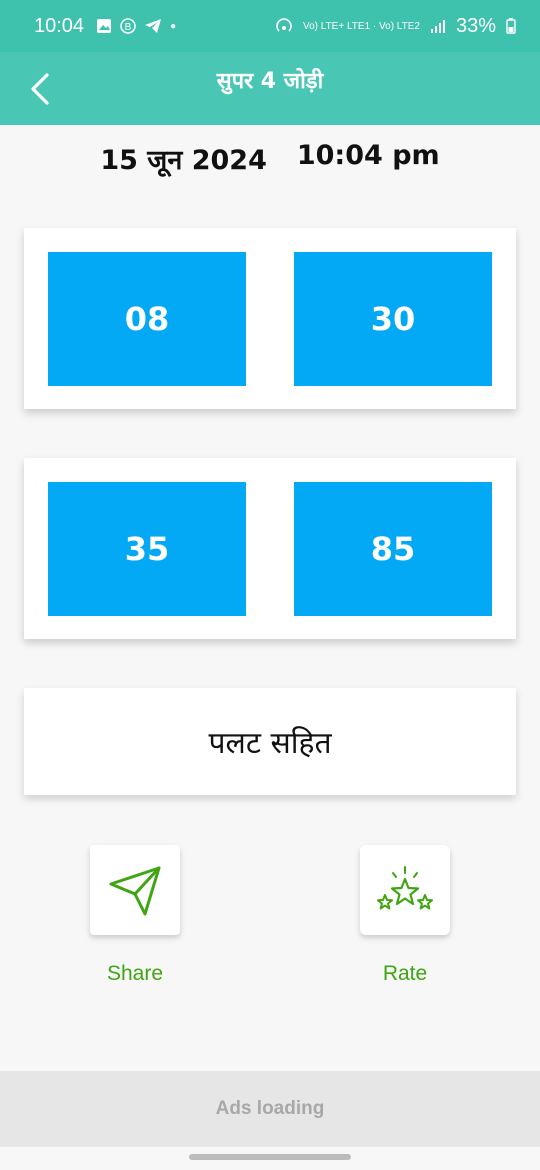 The height and width of the screenshot is (1170, 540). Describe the element at coordinates (270, 318) in the screenshot. I see `number-card-1: 08 30` at that location.